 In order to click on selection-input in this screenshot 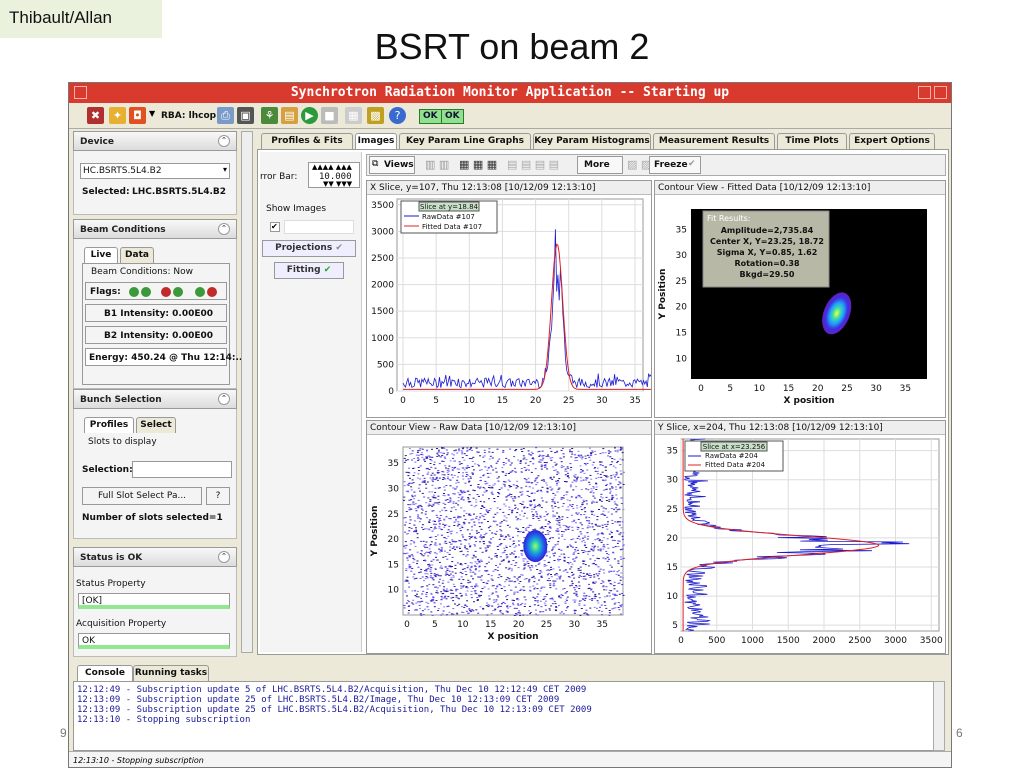, I will do `click(182, 469)`.